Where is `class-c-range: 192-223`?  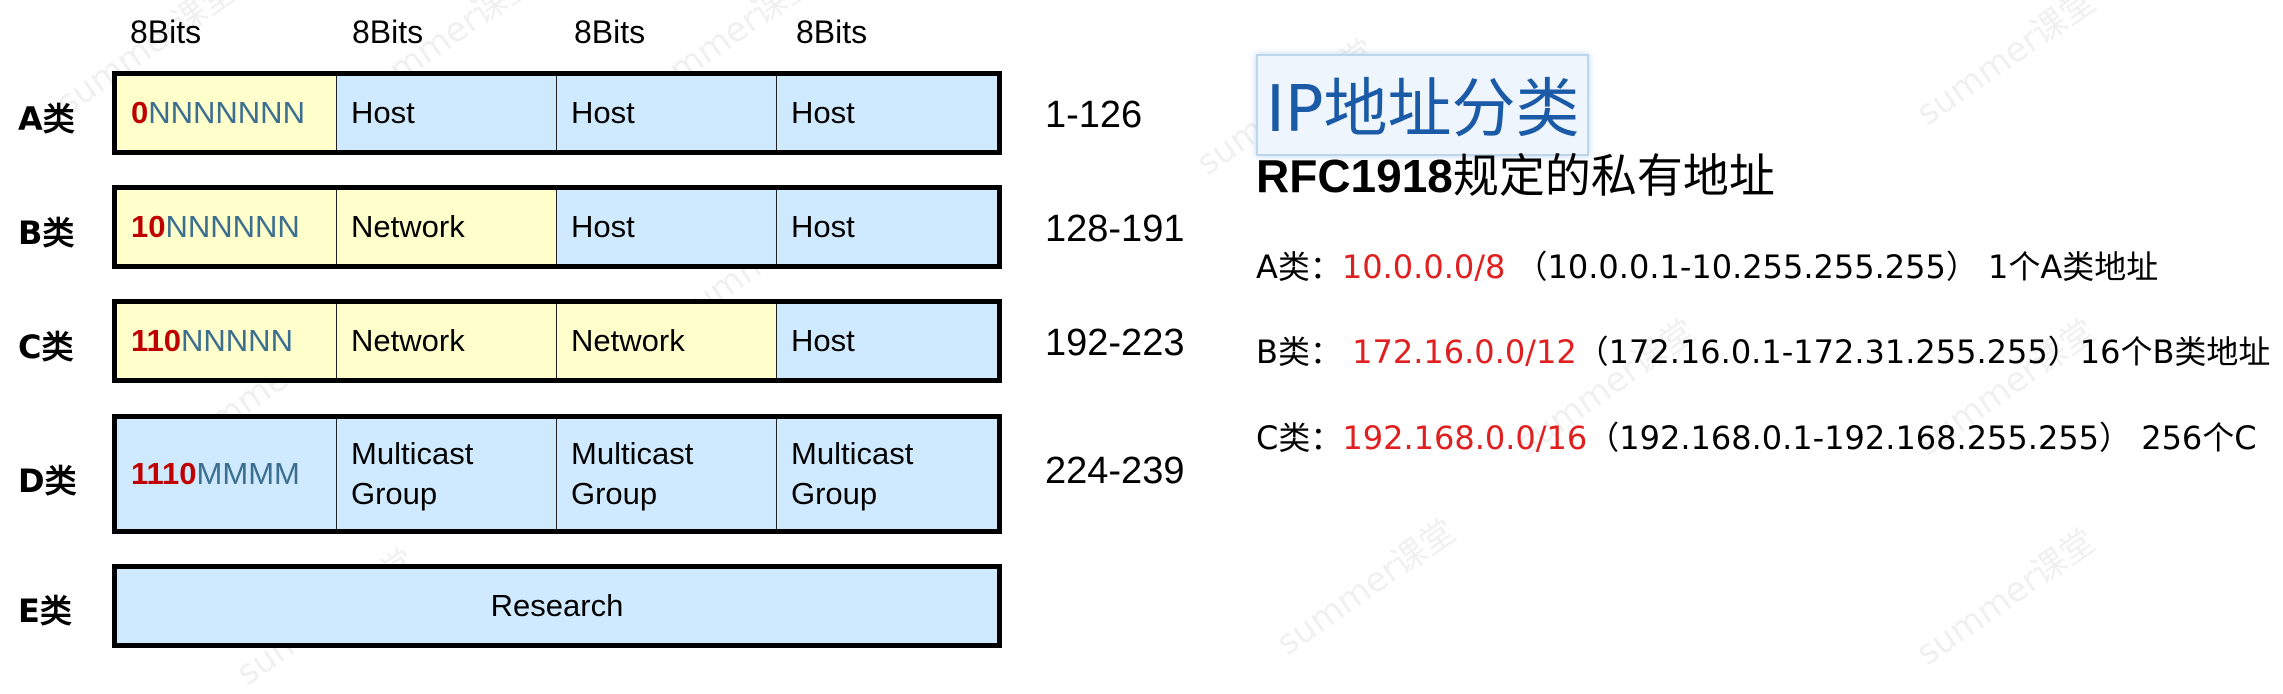
class-c-range: 192-223 is located at coordinates (1115, 343).